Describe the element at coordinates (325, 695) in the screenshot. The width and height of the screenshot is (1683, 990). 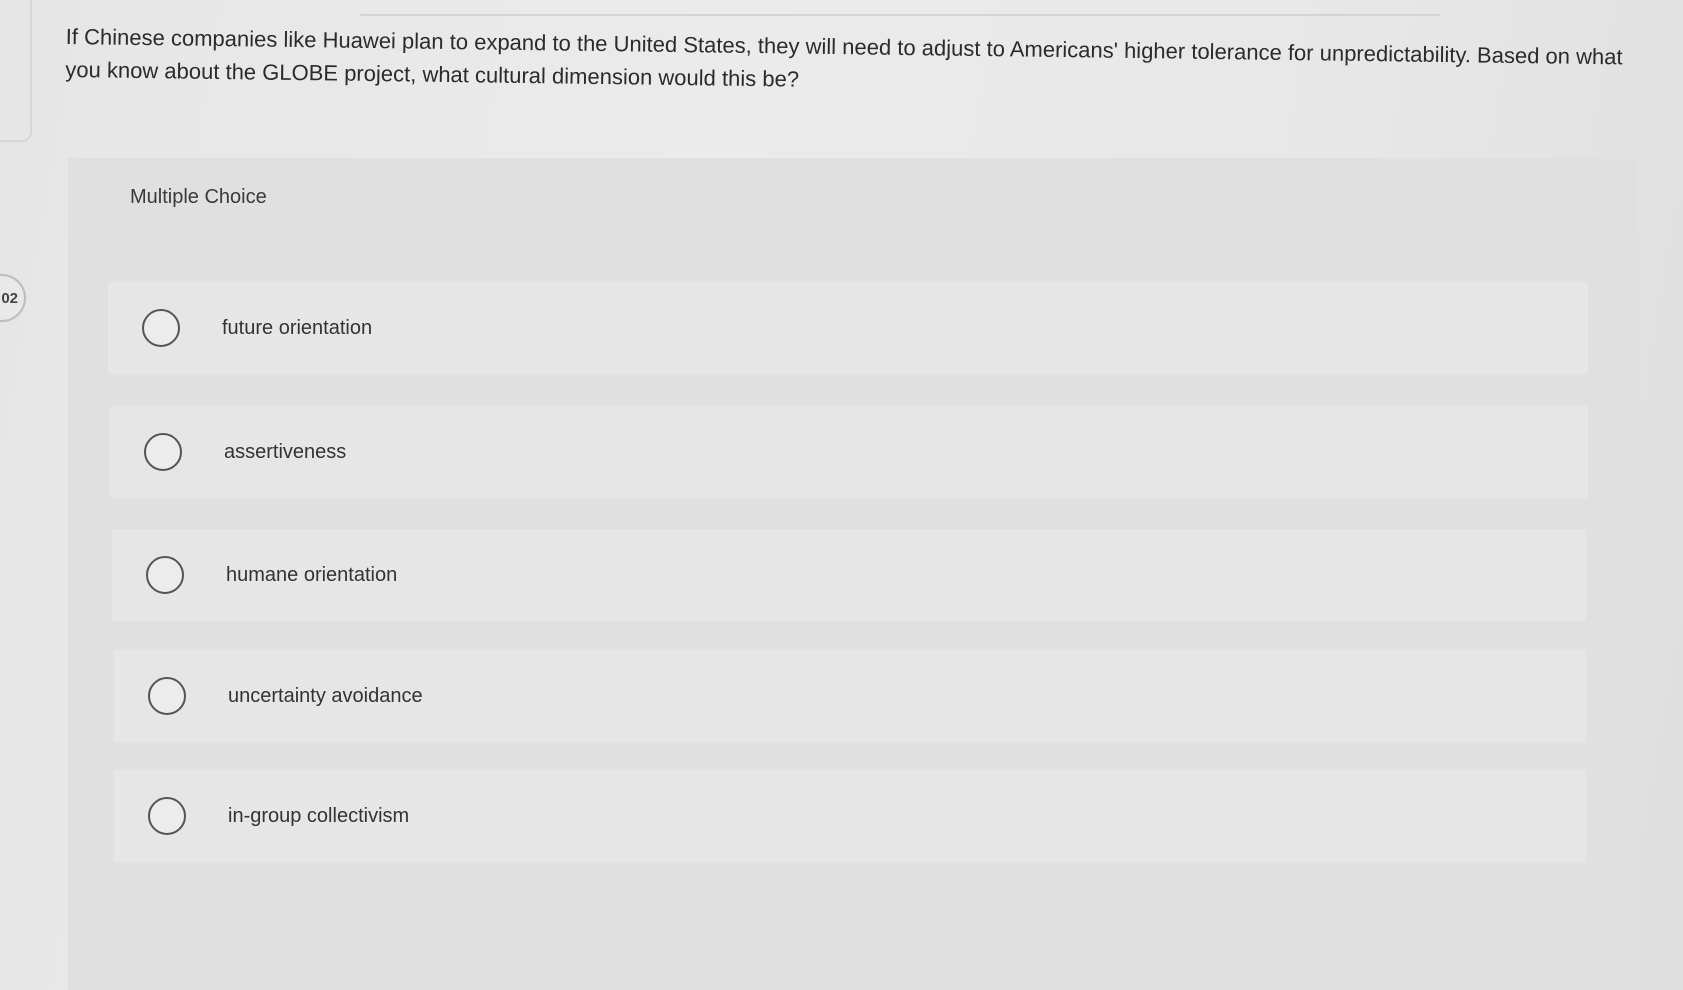
I see `option-label: uncertainty avoidance` at that location.